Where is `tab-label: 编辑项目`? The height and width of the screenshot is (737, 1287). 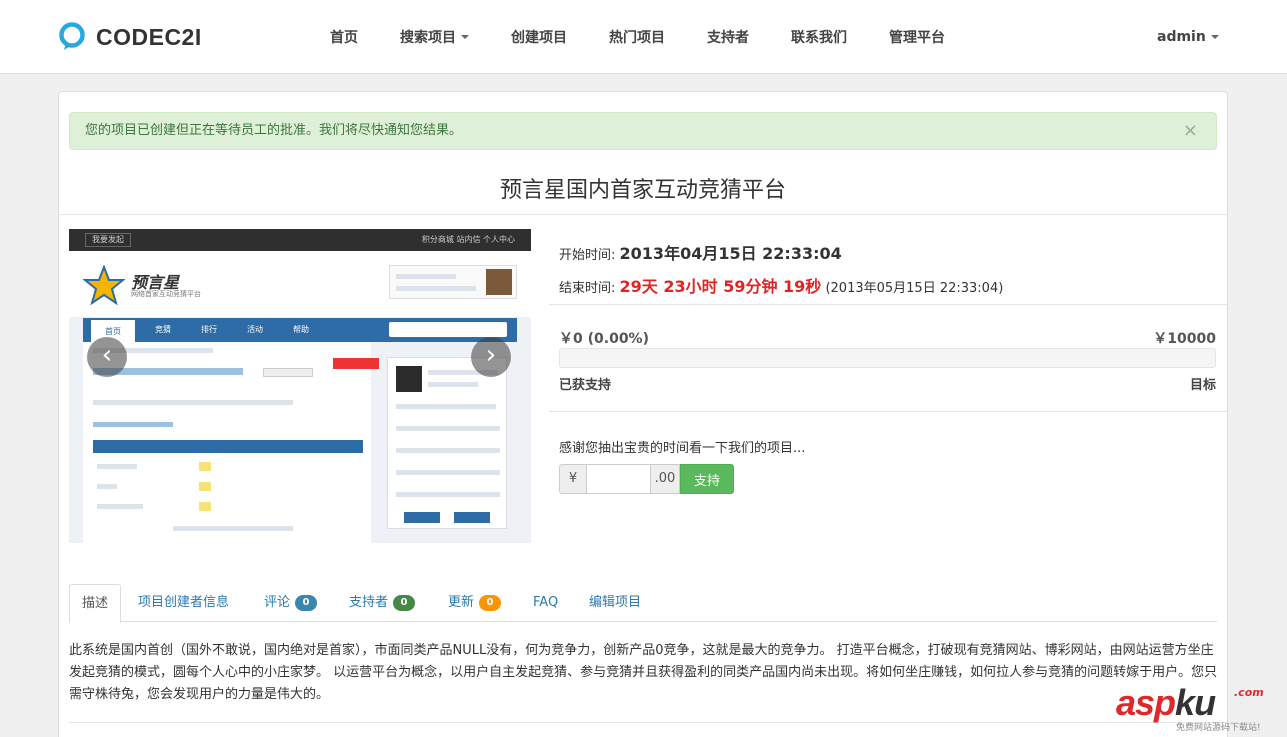 tab-label: 编辑项目 is located at coordinates (615, 602).